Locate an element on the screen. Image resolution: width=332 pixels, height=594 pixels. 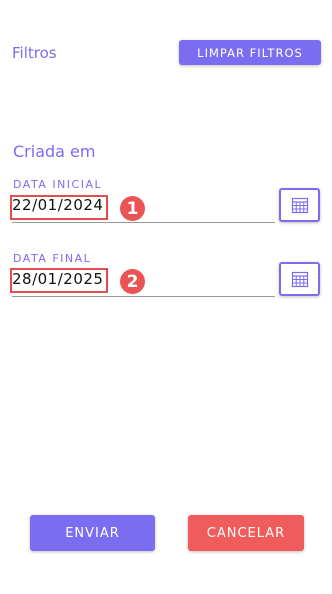
start-date-label: DATA INICIAL is located at coordinates (58, 184).